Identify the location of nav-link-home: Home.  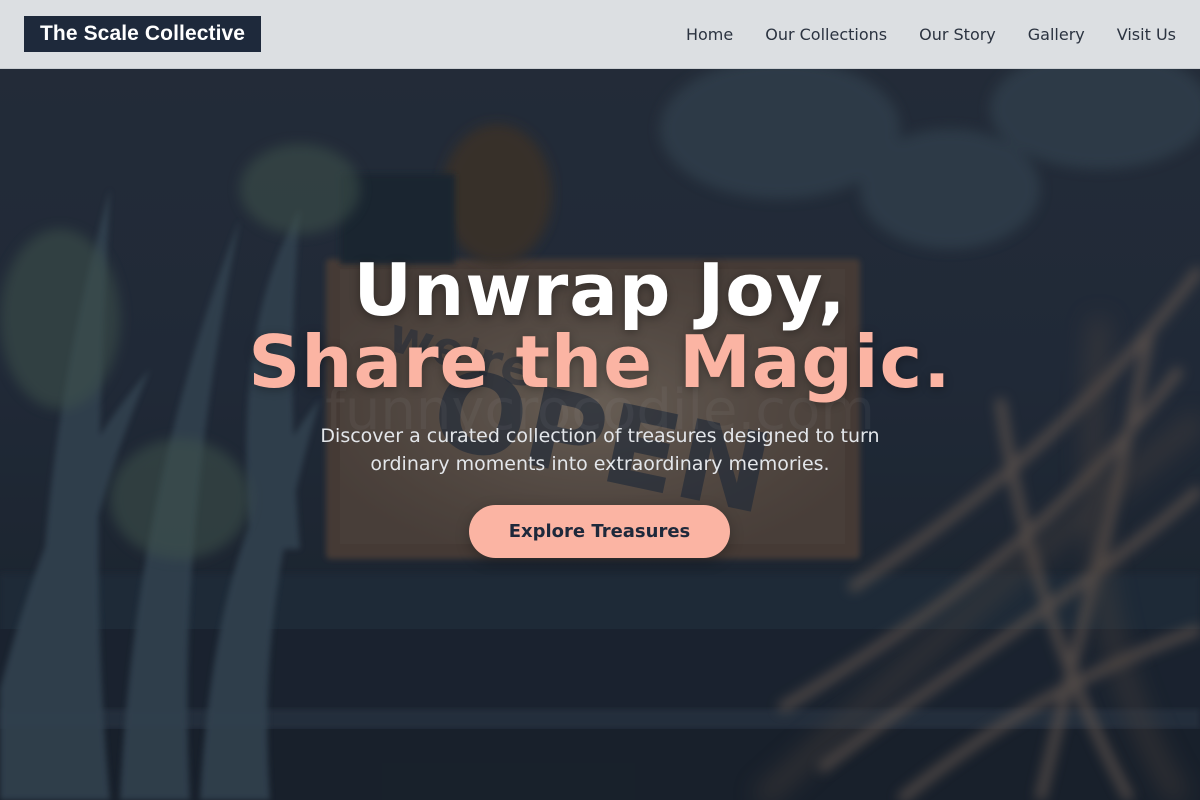
(709, 34).